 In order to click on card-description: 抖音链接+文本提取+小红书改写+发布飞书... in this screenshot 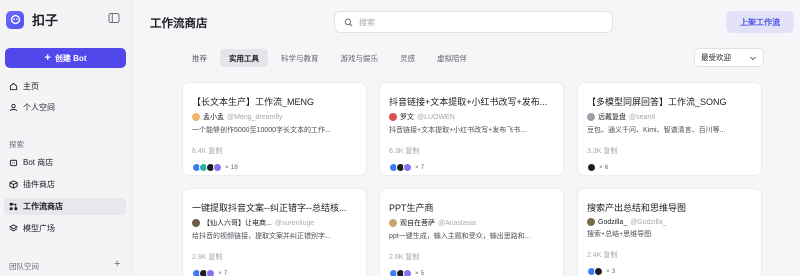, I will do `click(458, 130)`.